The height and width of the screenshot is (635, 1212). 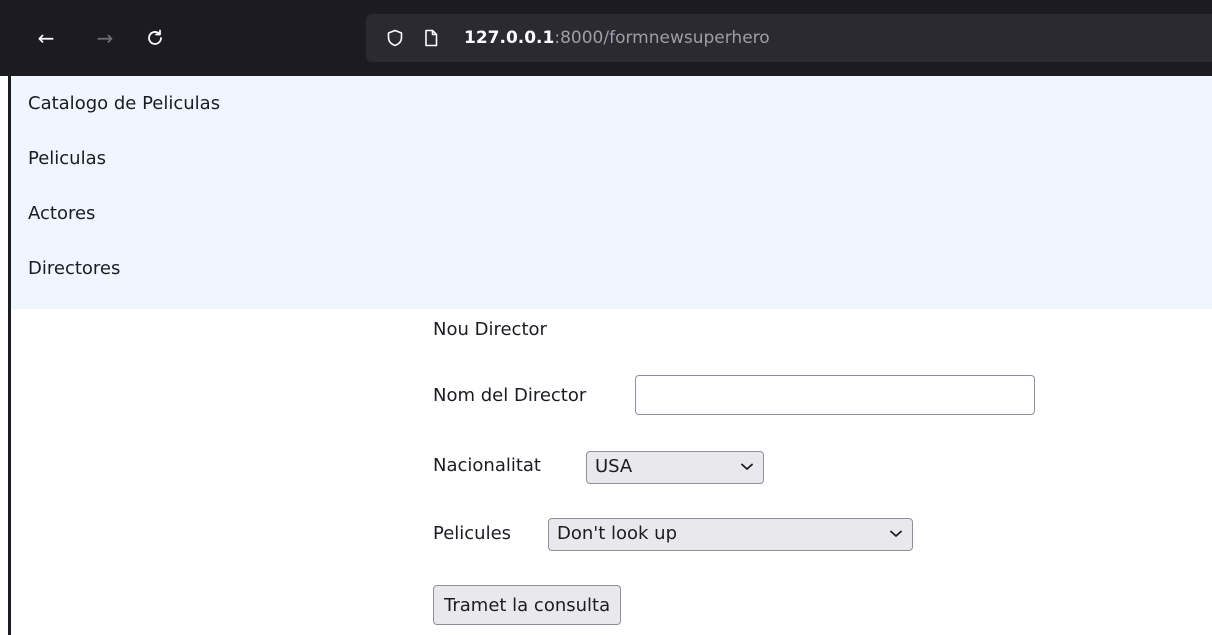 I want to click on forward-arrow-icon: →, so click(x=105, y=38).